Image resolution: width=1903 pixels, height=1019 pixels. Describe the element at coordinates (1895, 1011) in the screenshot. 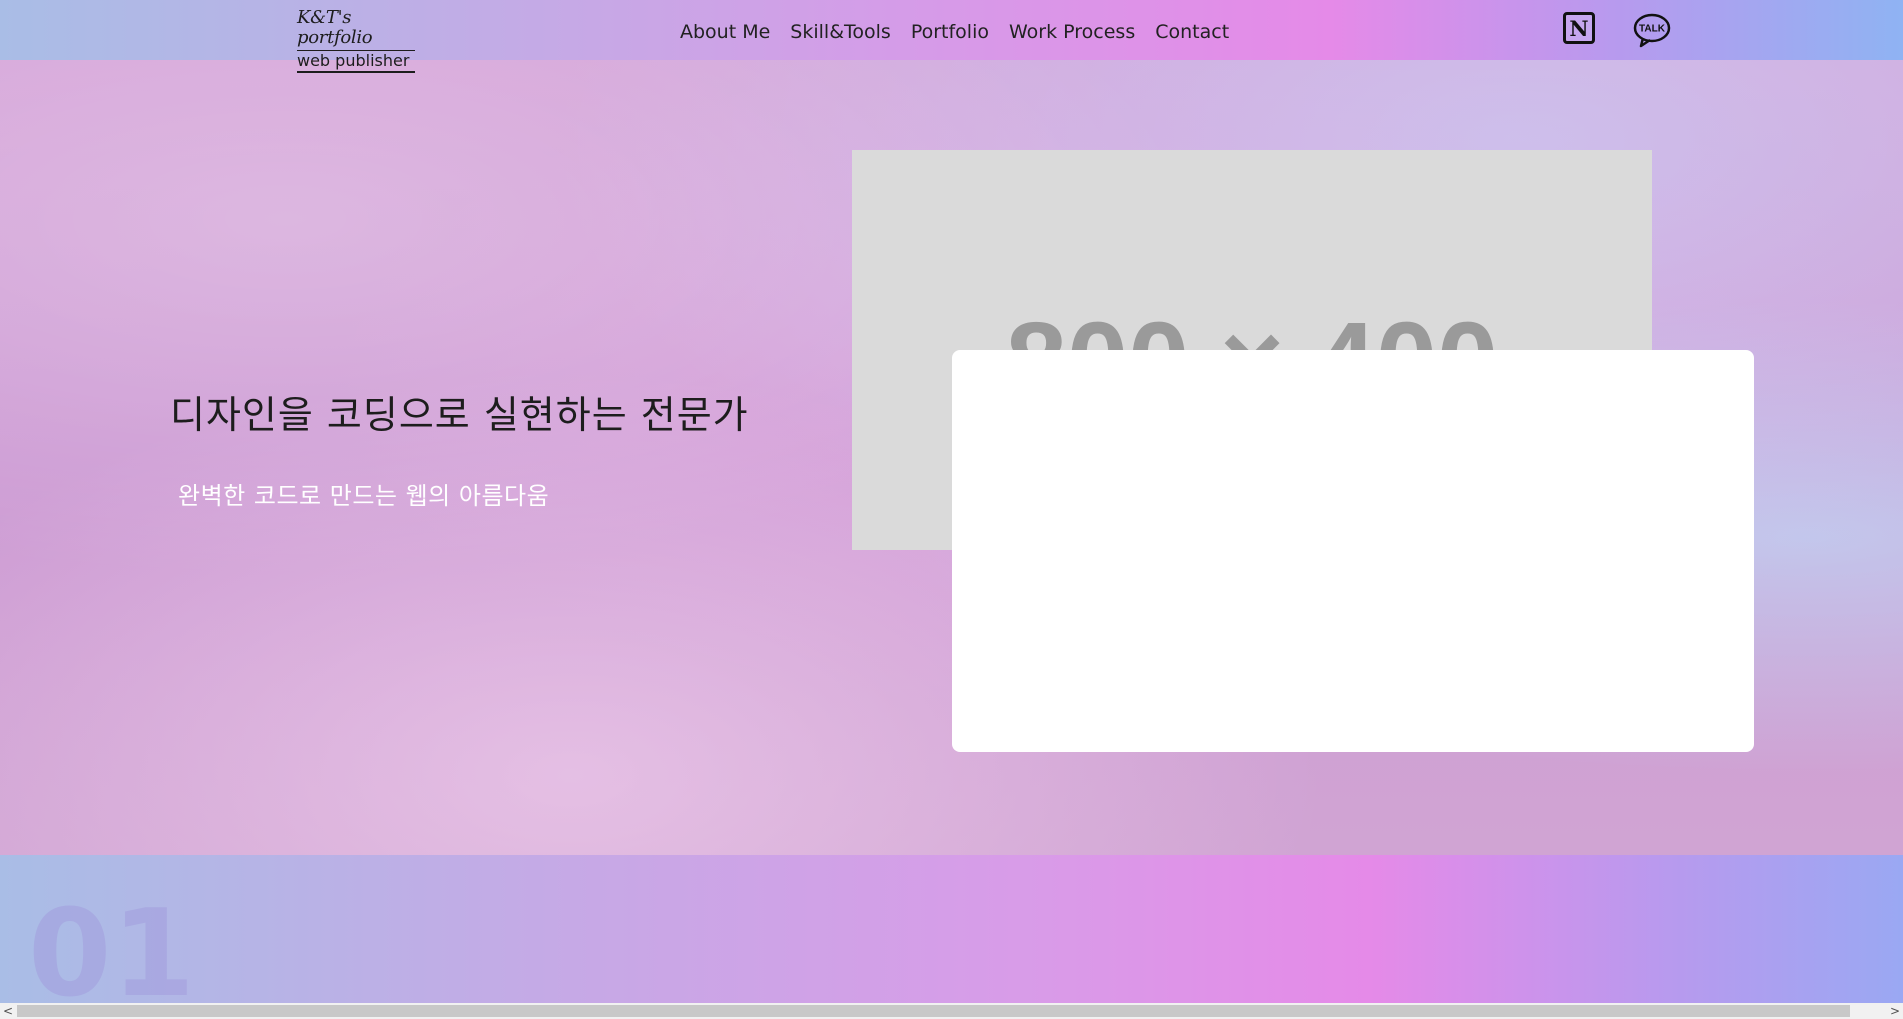

I see `scroll-right-arrow: >` at that location.